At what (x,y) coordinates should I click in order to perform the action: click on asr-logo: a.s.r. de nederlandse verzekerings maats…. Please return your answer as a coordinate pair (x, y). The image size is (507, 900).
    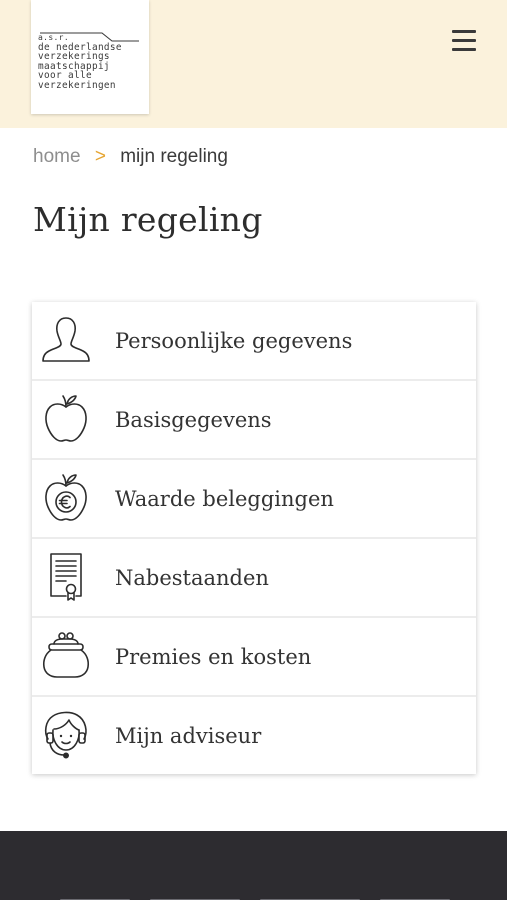
    Looking at the image, I should click on (90, 57).